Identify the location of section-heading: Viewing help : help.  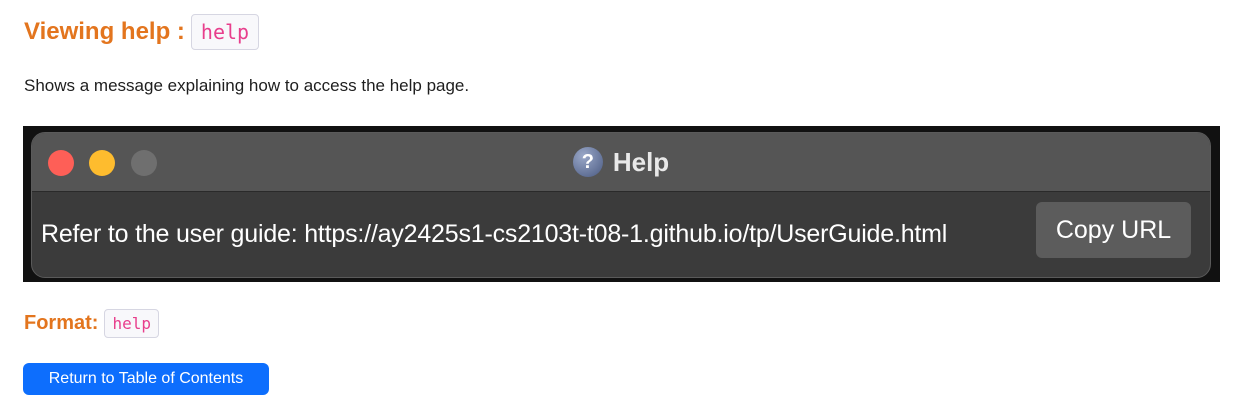
(142, 32).